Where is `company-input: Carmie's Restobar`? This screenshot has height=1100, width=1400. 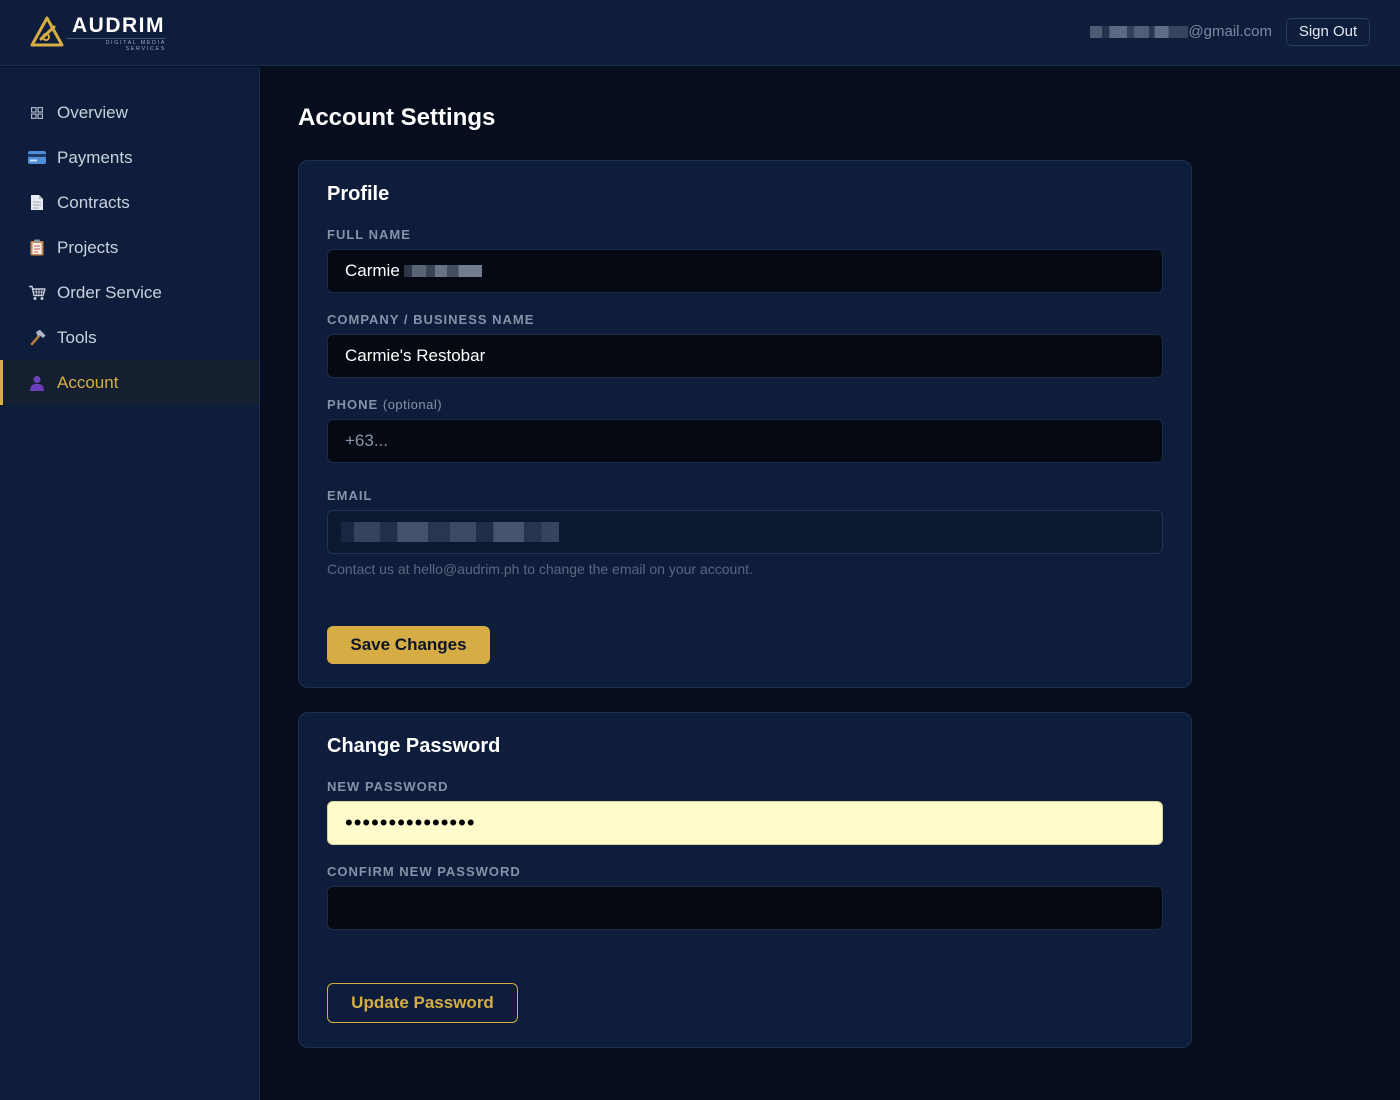
company-input: Carmie's Restobar is located at coordinates (745, 356).